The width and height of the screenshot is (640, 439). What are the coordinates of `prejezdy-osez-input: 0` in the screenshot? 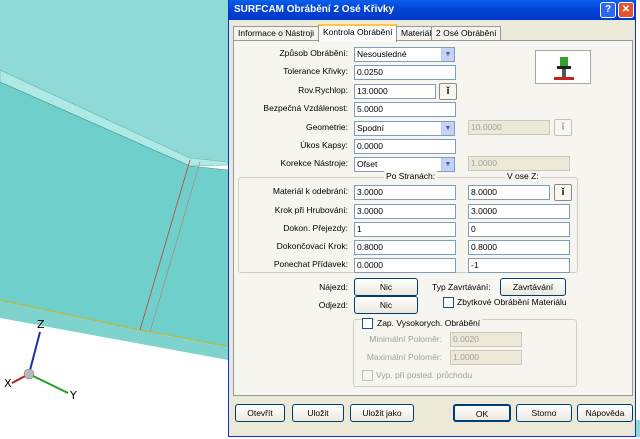 It's located at (519, 229).